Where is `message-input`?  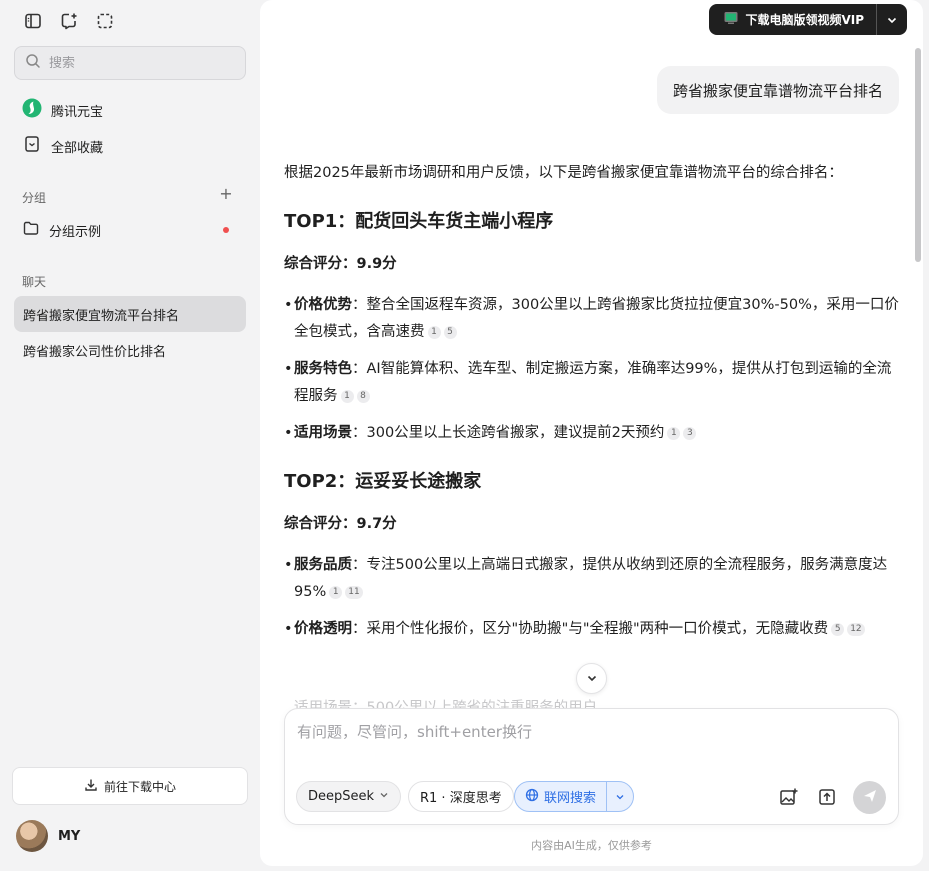 message-input is located at coordinates (592, 741).